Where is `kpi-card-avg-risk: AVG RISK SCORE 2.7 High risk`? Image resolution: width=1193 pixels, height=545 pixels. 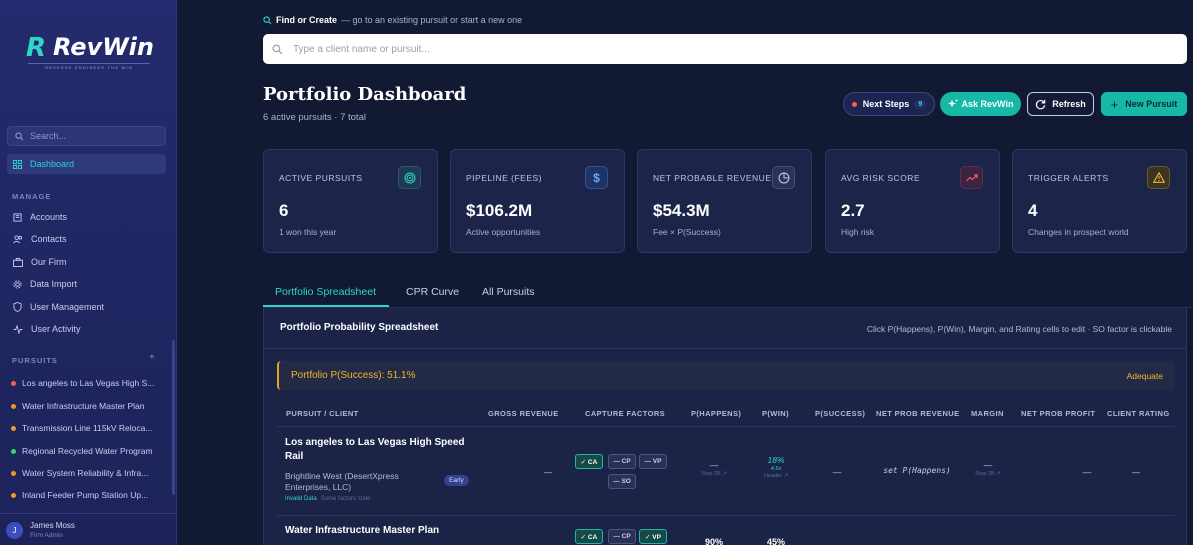
kpi-card-avg-risk: AVG RISK SCORE 2.7 High risk is located at coordinates (912, 201).